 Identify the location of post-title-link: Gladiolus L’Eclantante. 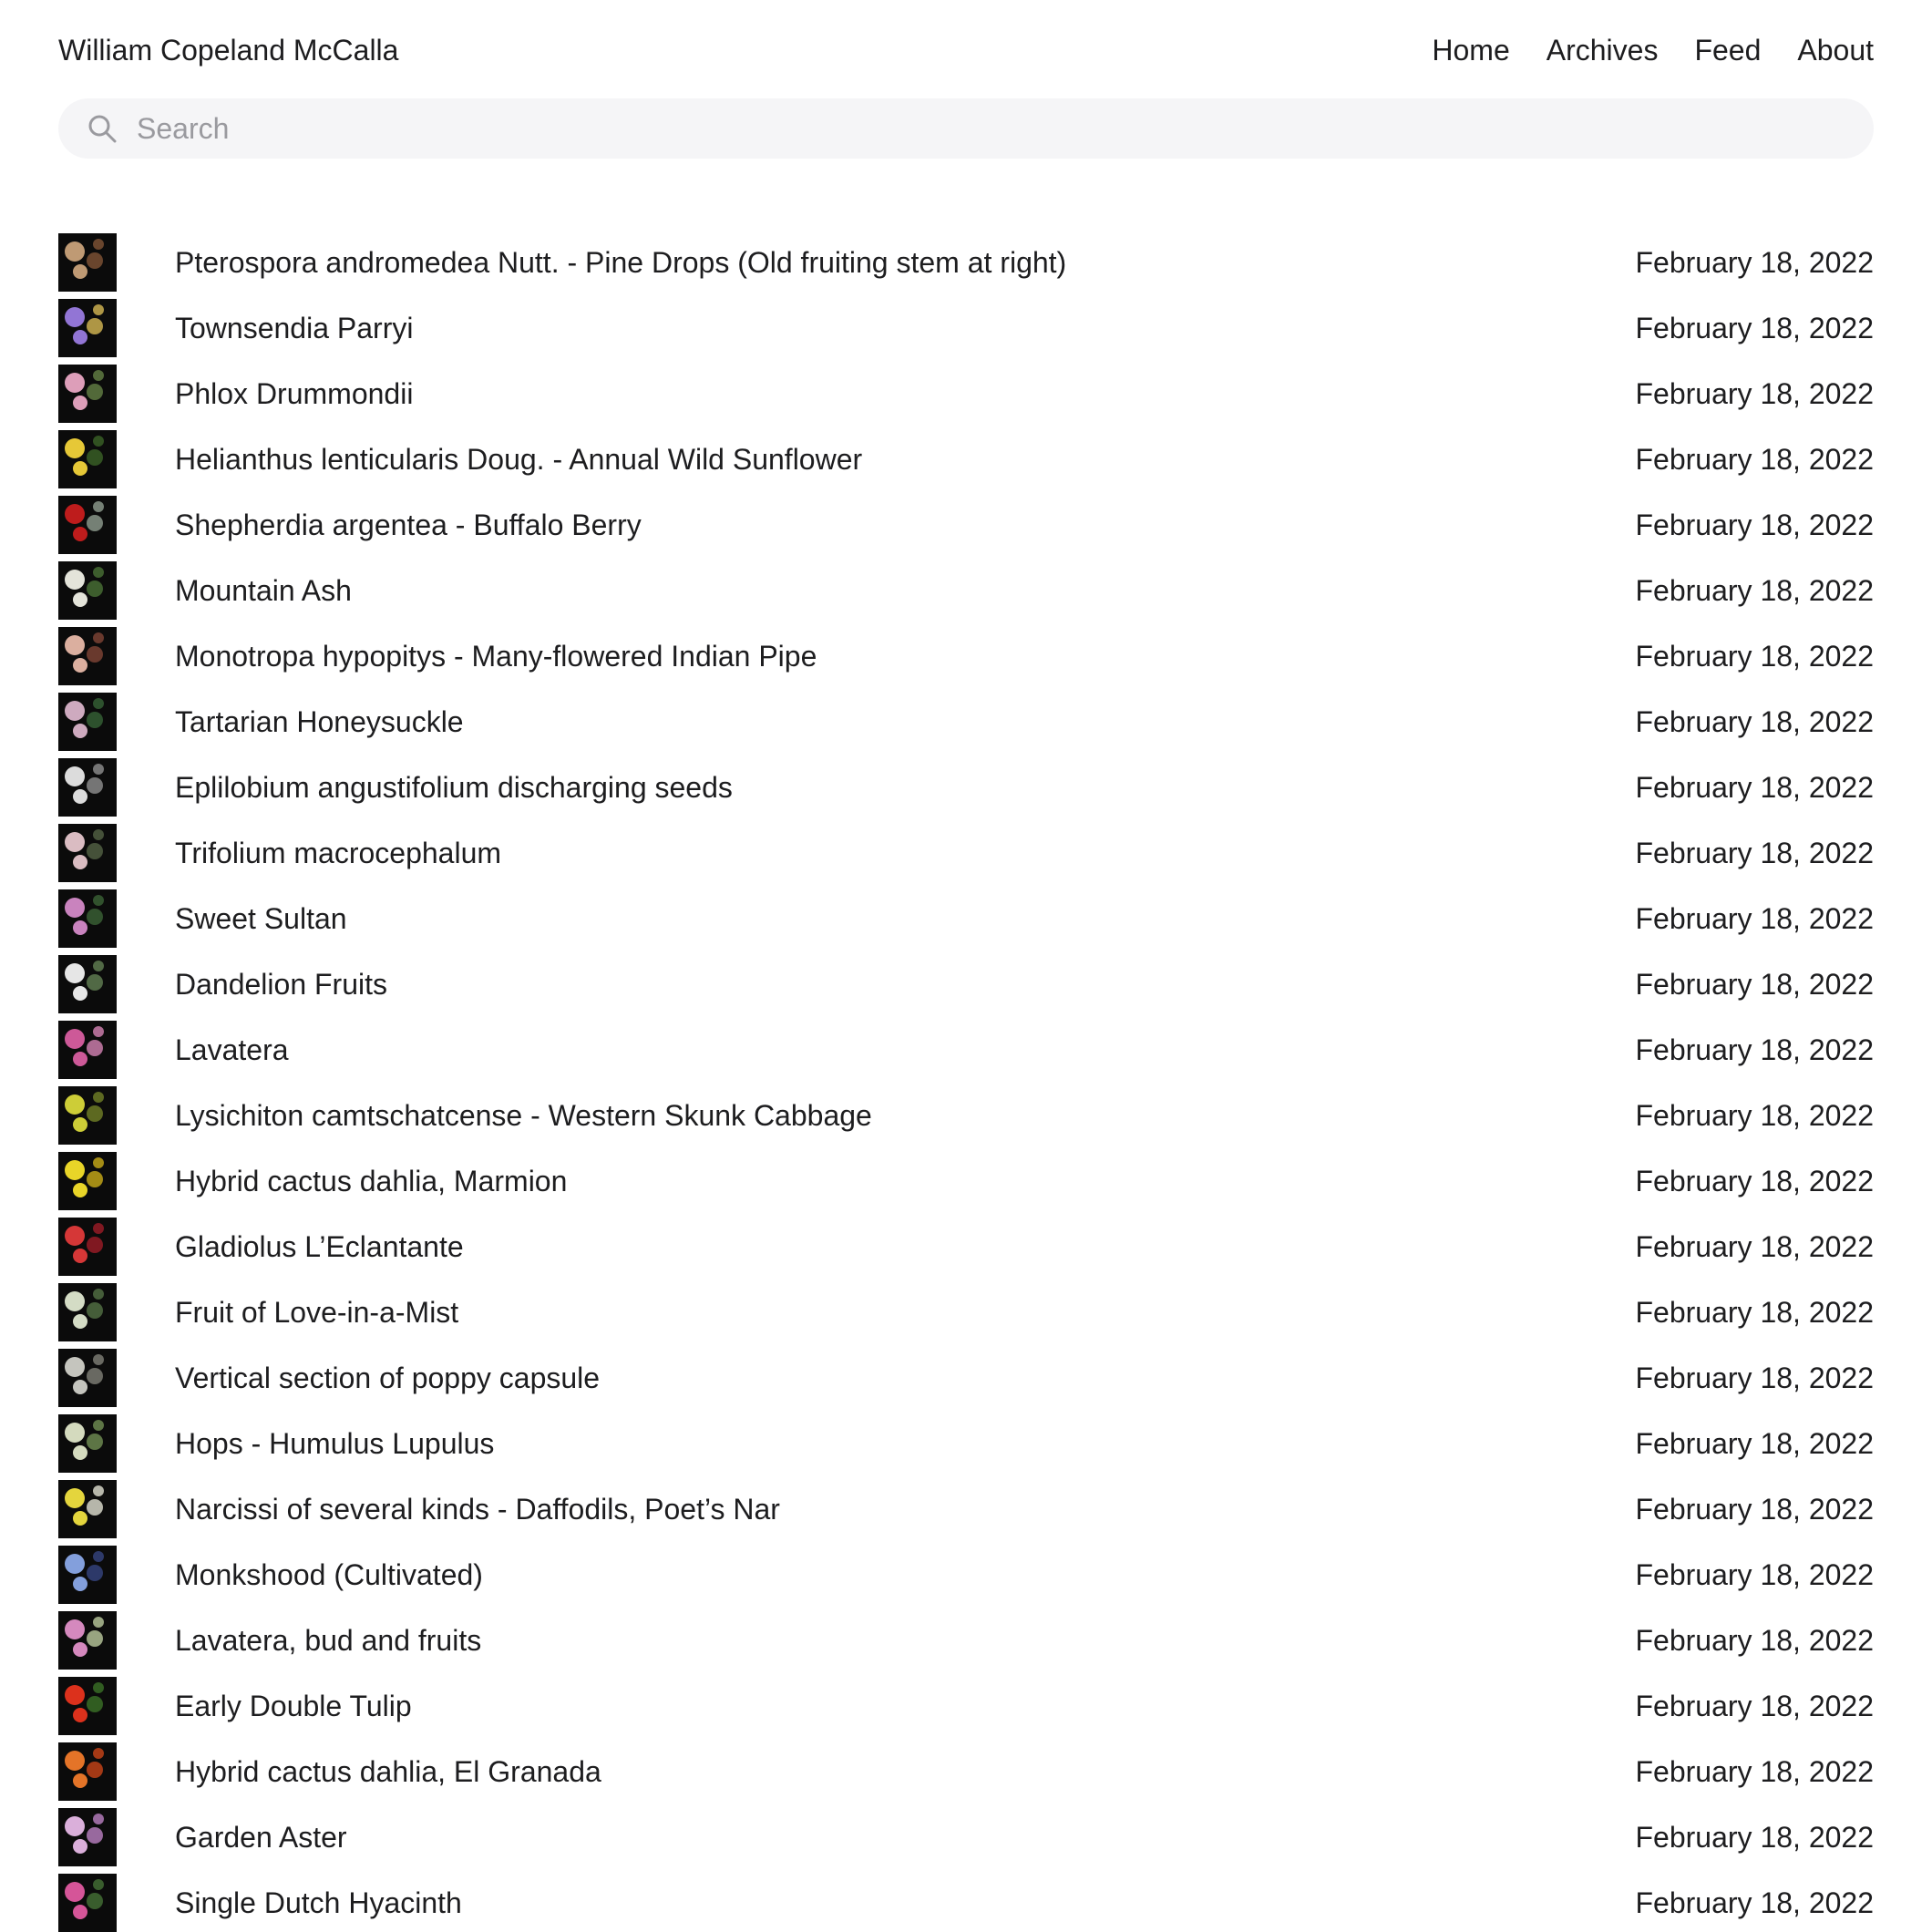
(905, 1247).